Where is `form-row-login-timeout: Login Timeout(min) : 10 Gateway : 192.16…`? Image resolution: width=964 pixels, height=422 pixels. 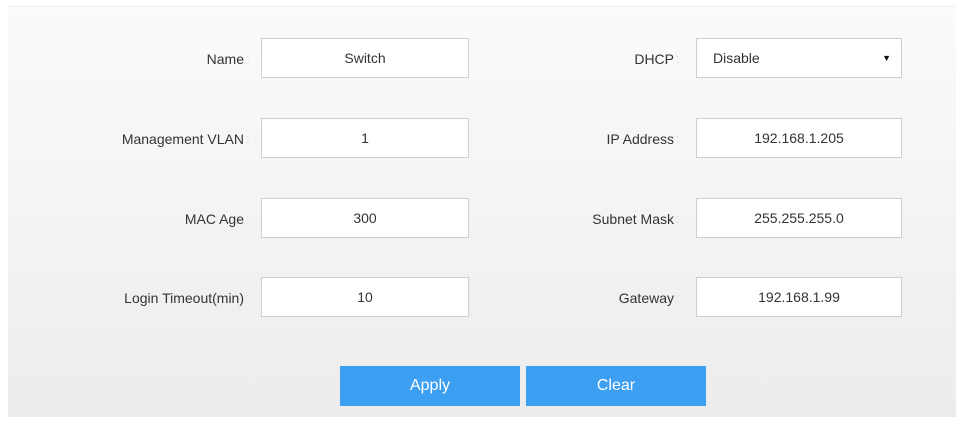 form-row-login-timeout: Login Timeout(min) : 10 Gateway : 192.16… is located at coordinates (482, 298).